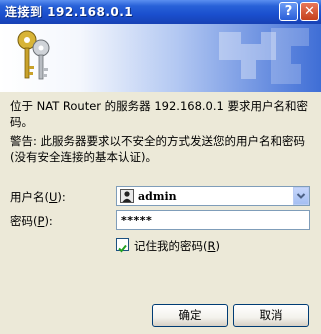 The image size is (321, 334). What do you see at coordinates (271, 315) in the screenshot?
I see `cancel-button: 取消` at bounding box center [271, 315].